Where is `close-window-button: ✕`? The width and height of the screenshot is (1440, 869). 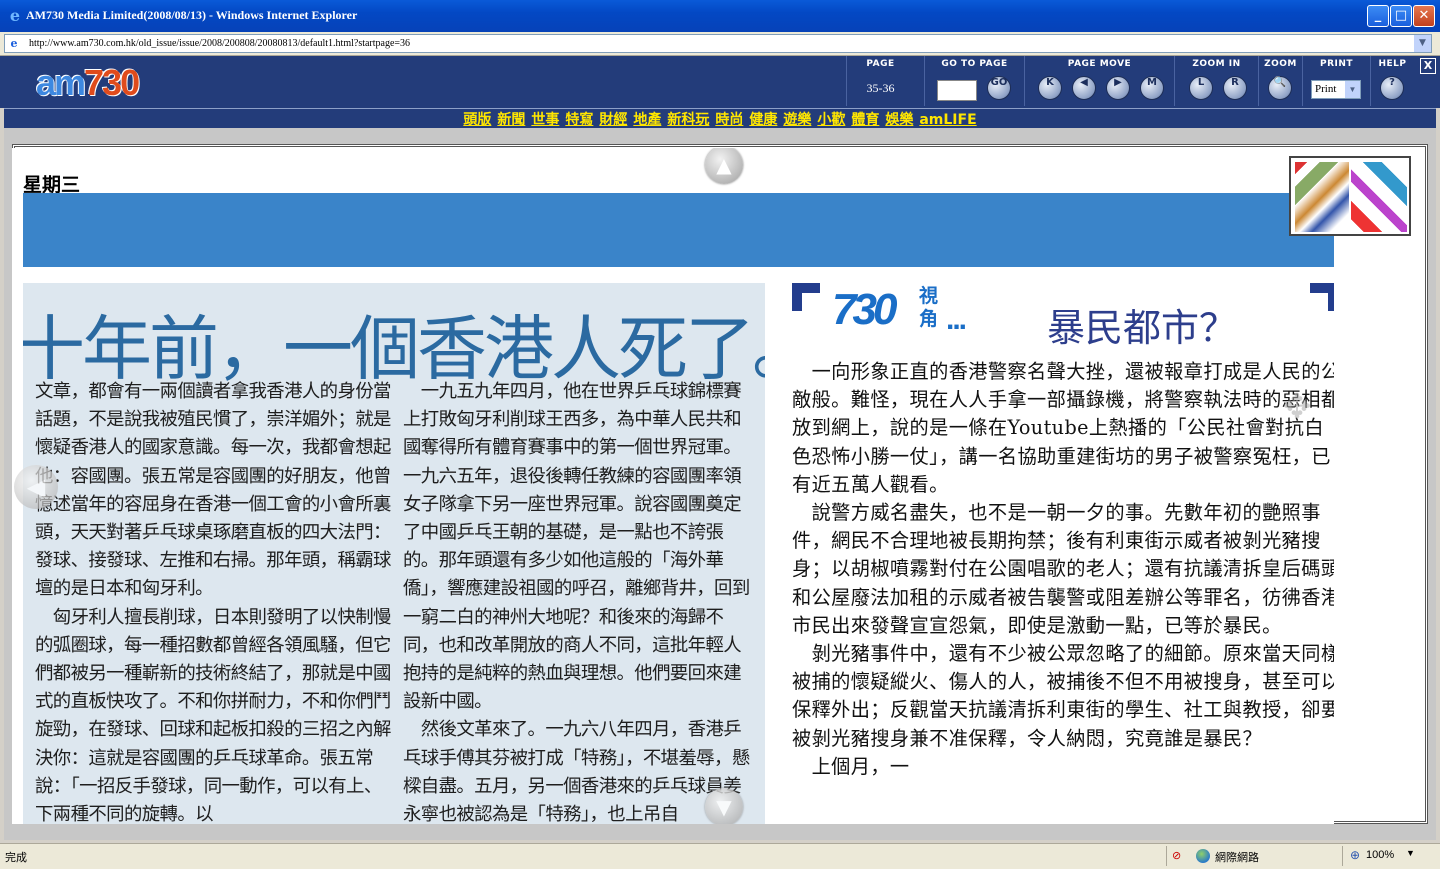
close-window-button: ✕ is located at coordinates (1424, 16).